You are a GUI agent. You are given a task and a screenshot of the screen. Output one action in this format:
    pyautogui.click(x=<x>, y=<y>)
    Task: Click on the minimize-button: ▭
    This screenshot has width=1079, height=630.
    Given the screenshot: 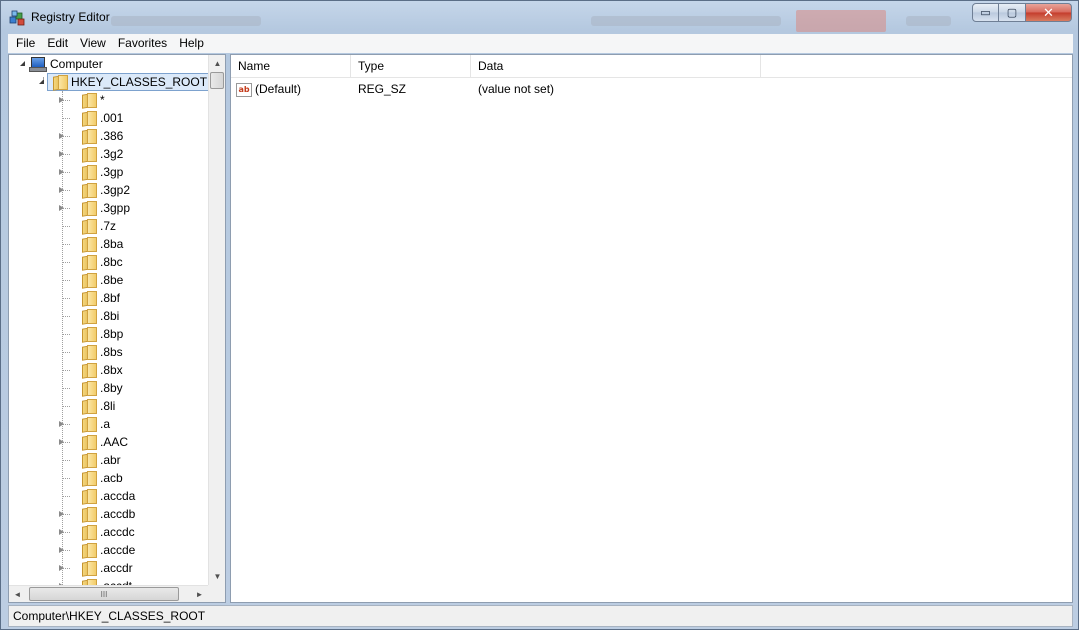 What is the action you would take?
    pyautogui.click(x=985, y=12)
    